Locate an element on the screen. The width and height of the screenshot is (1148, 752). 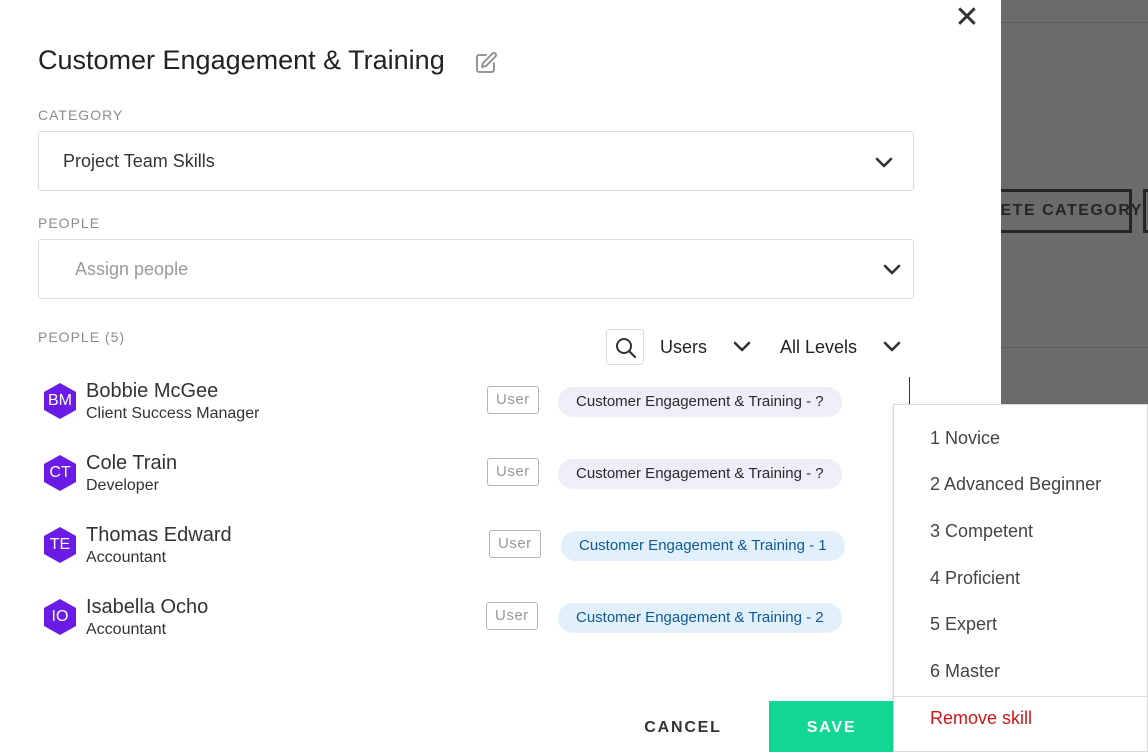
cancel-button: CANCEL is located at coordinates (683, 728).